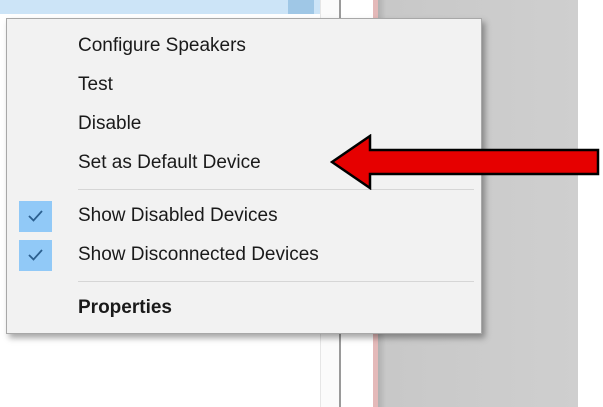 The height and width of the screenshot is (407, 603). What do you see at coordinates (110, 123) in the screenshot?
I see `menu-item-label: Disable` at bounding box center [110, 123].